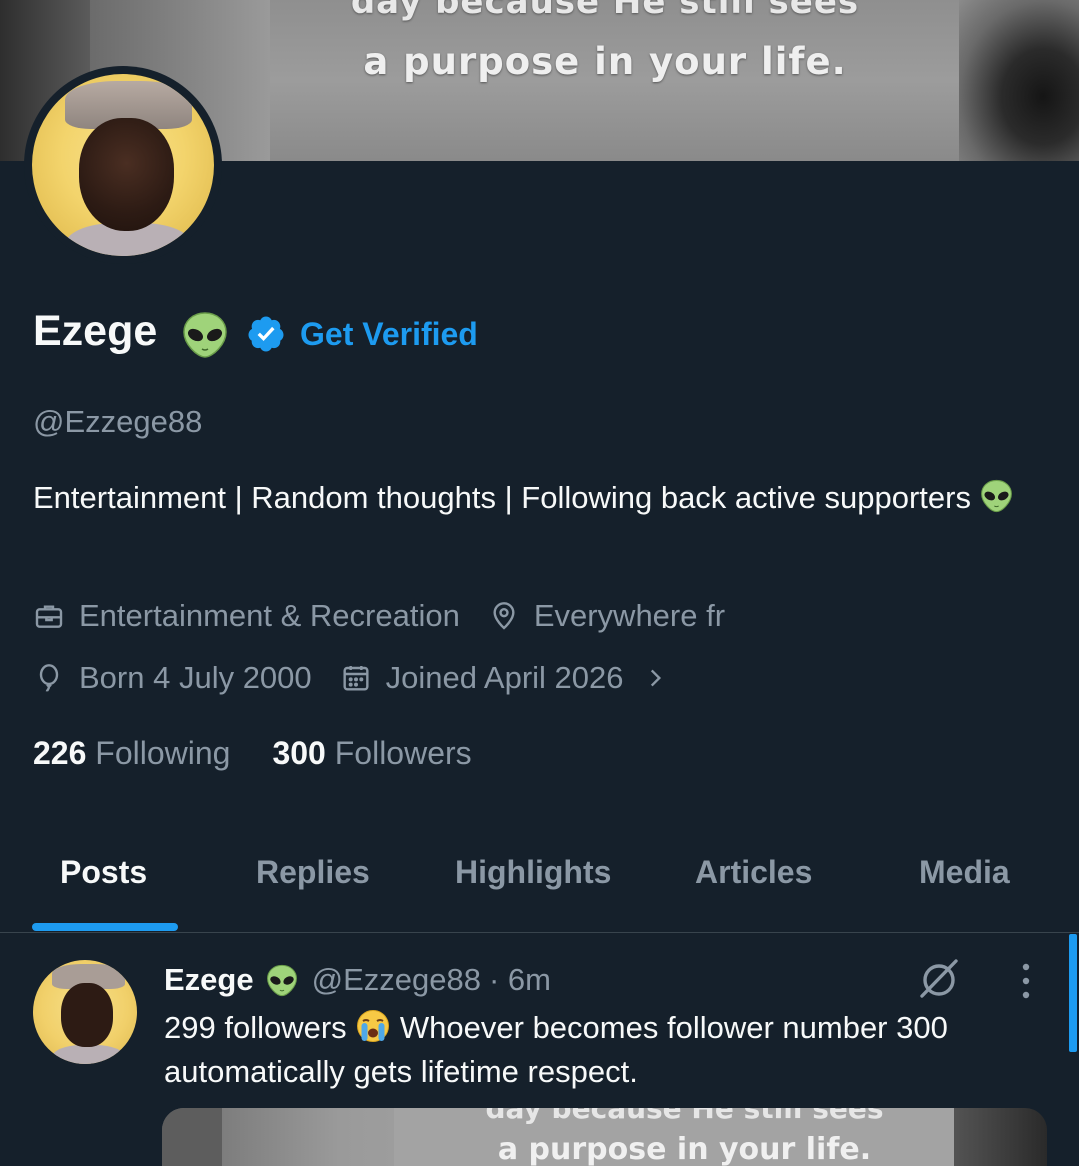 This screenshot has width=1079, height=1166. I want to click on post-text-part1: 299 followers, so click(255, 1027).